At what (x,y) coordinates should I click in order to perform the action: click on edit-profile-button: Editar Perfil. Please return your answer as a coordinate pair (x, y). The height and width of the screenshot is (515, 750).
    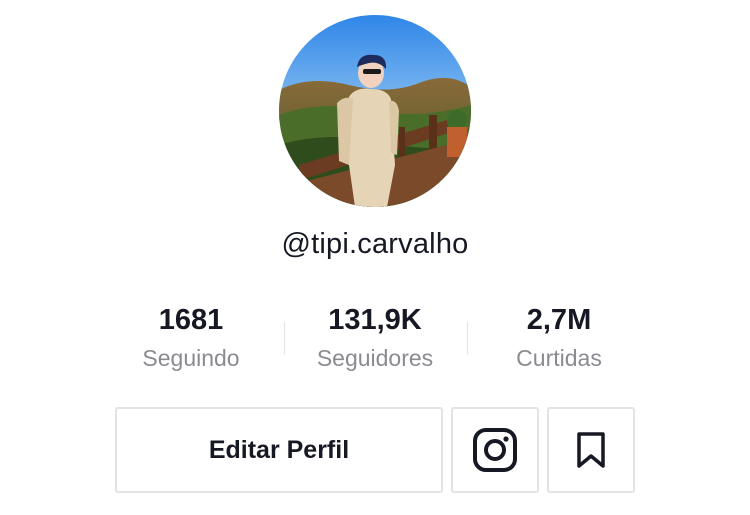
    Looking at the image, I should click on (279, 450).